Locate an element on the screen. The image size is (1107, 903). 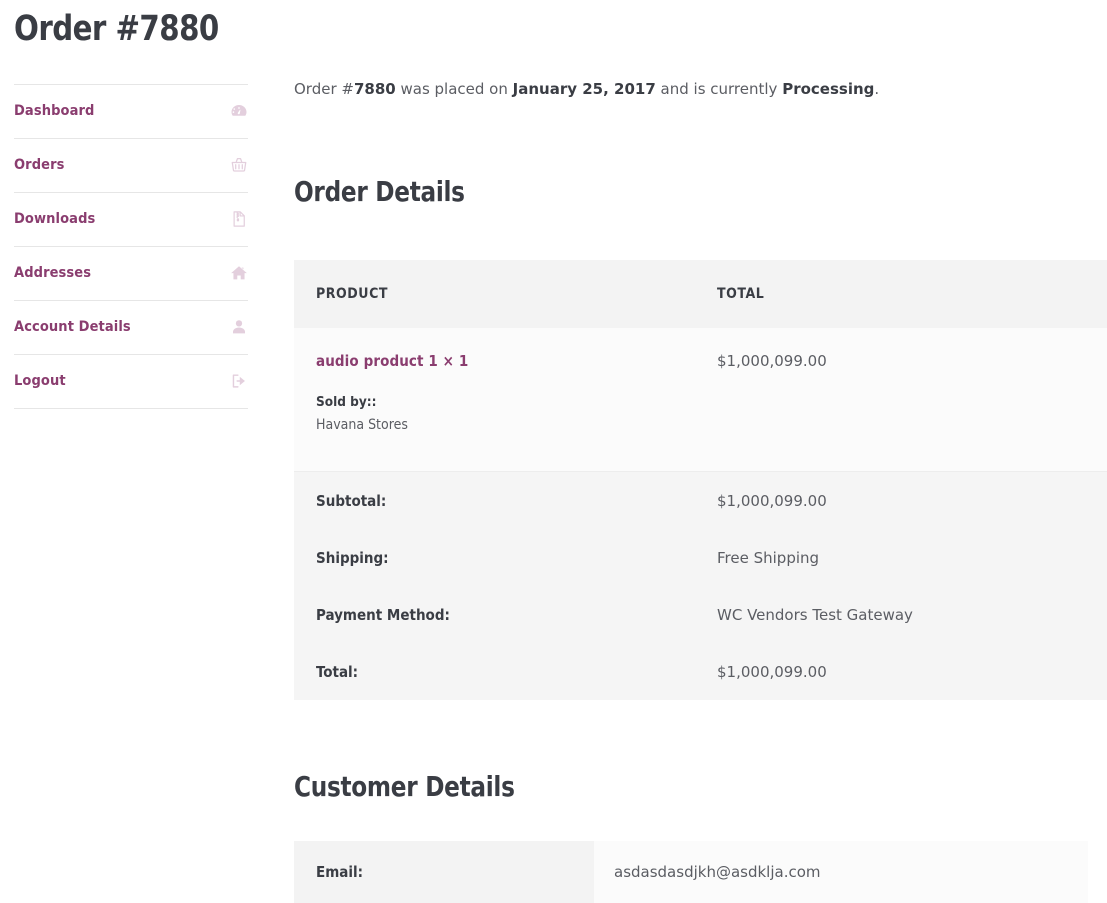
sidebar-item-label: Addresses is located at coordinates (53, 272).